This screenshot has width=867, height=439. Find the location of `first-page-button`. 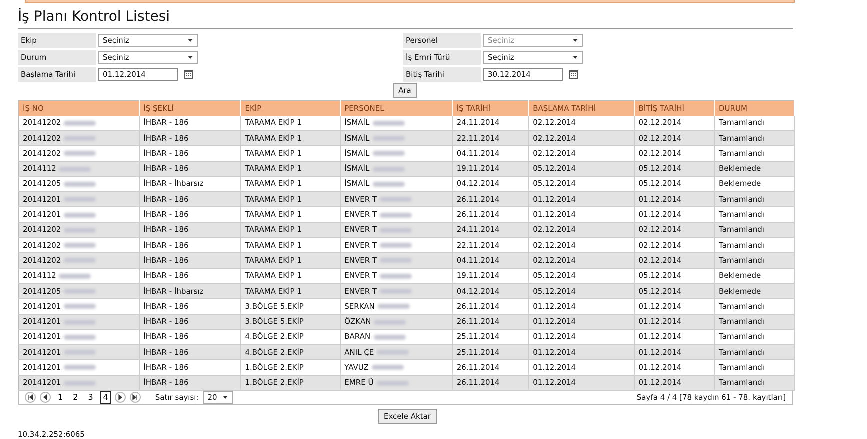

first-page-button is located at coordinates (30, 397).